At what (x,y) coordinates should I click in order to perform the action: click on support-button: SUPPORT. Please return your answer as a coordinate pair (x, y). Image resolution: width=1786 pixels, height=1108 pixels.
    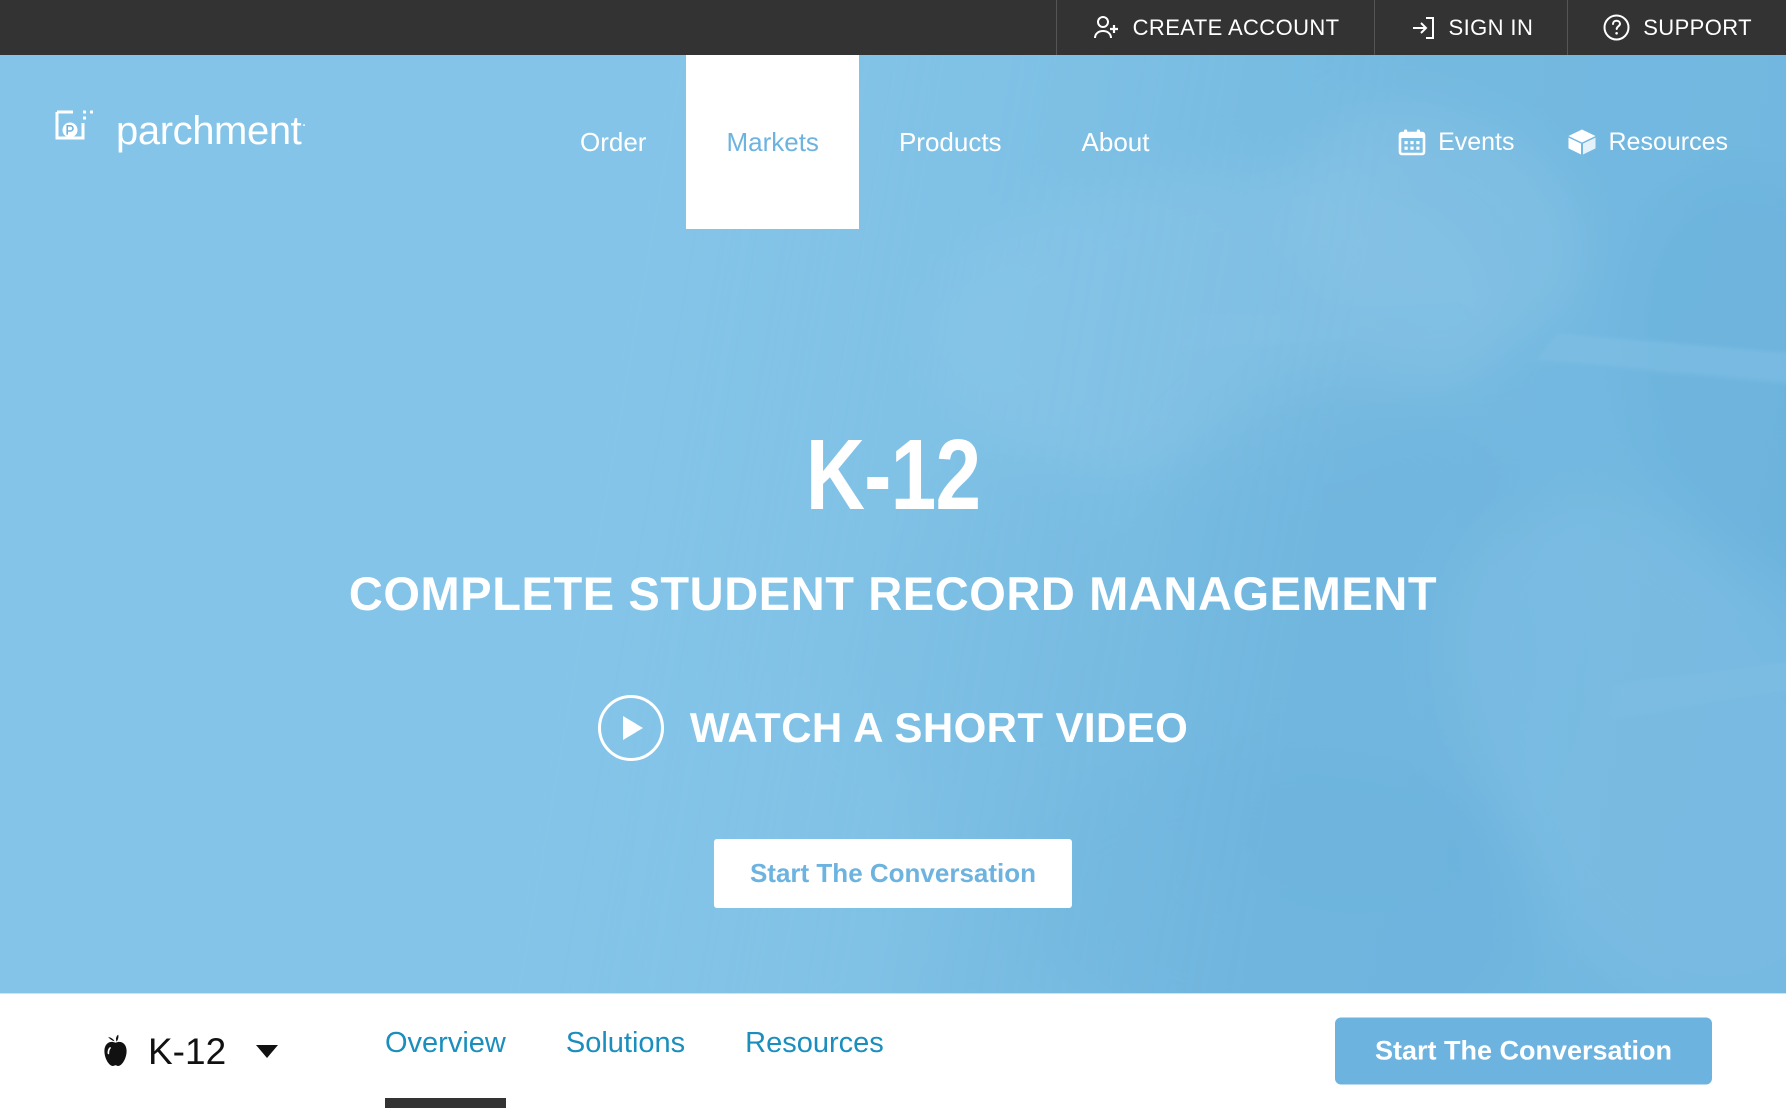
    Looking at the image, I should click on (1676, 27).